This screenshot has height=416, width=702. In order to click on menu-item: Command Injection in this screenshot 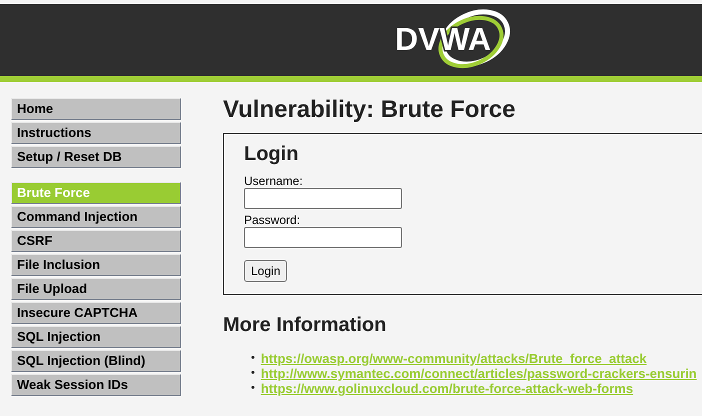, I will do `click(96, 217)`.